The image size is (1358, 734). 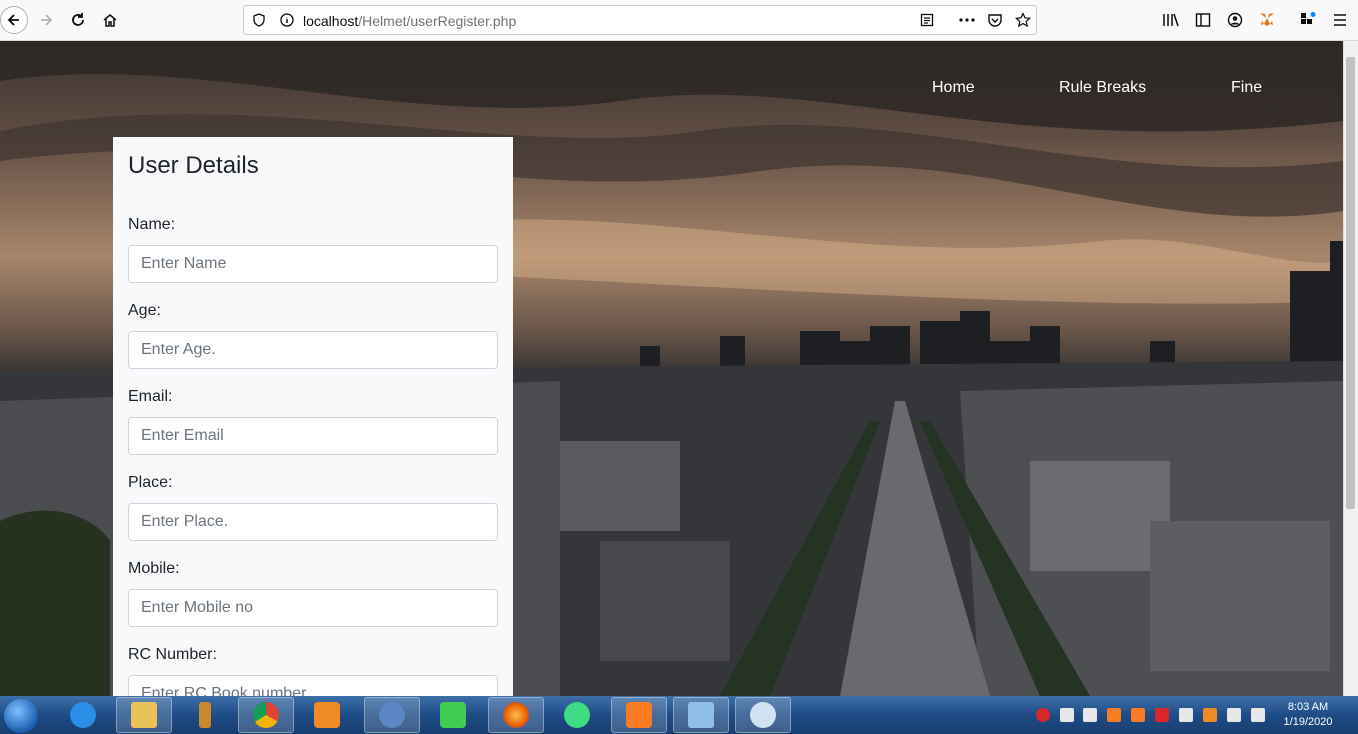 I want to click on record-tray-icon, so click(x=1162, y=715).